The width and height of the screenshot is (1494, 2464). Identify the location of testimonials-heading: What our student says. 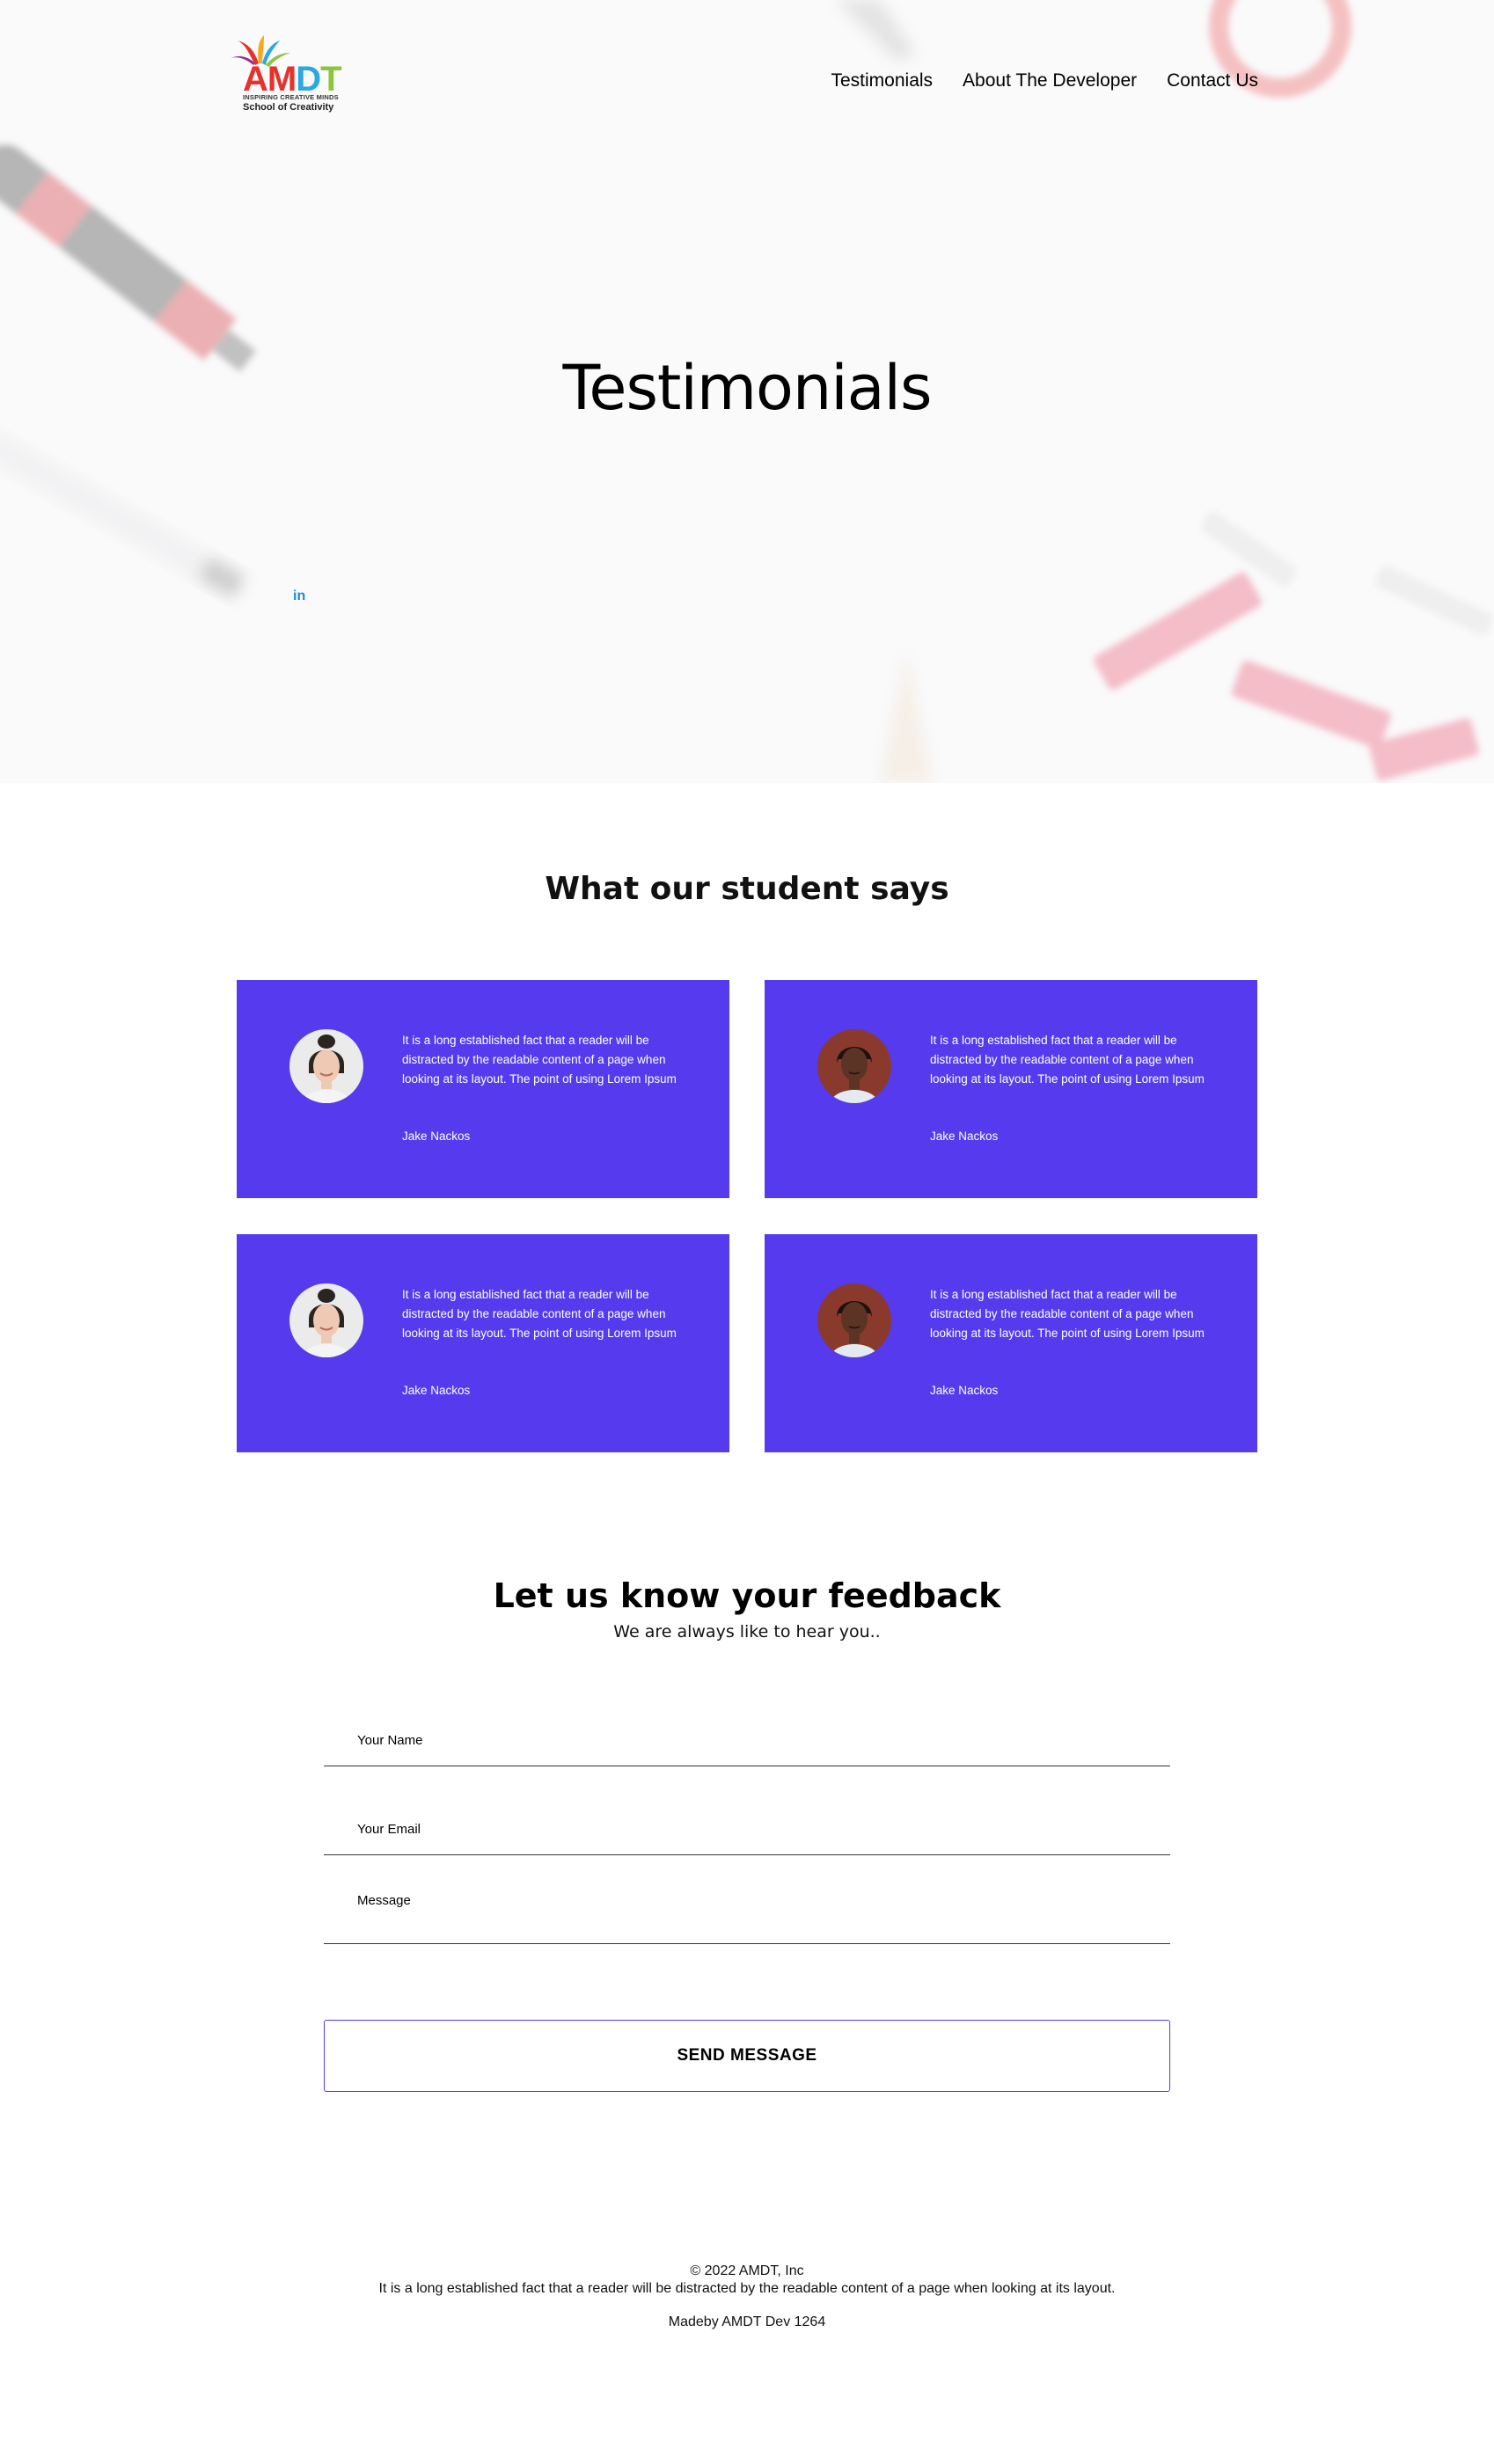
(747, 889).